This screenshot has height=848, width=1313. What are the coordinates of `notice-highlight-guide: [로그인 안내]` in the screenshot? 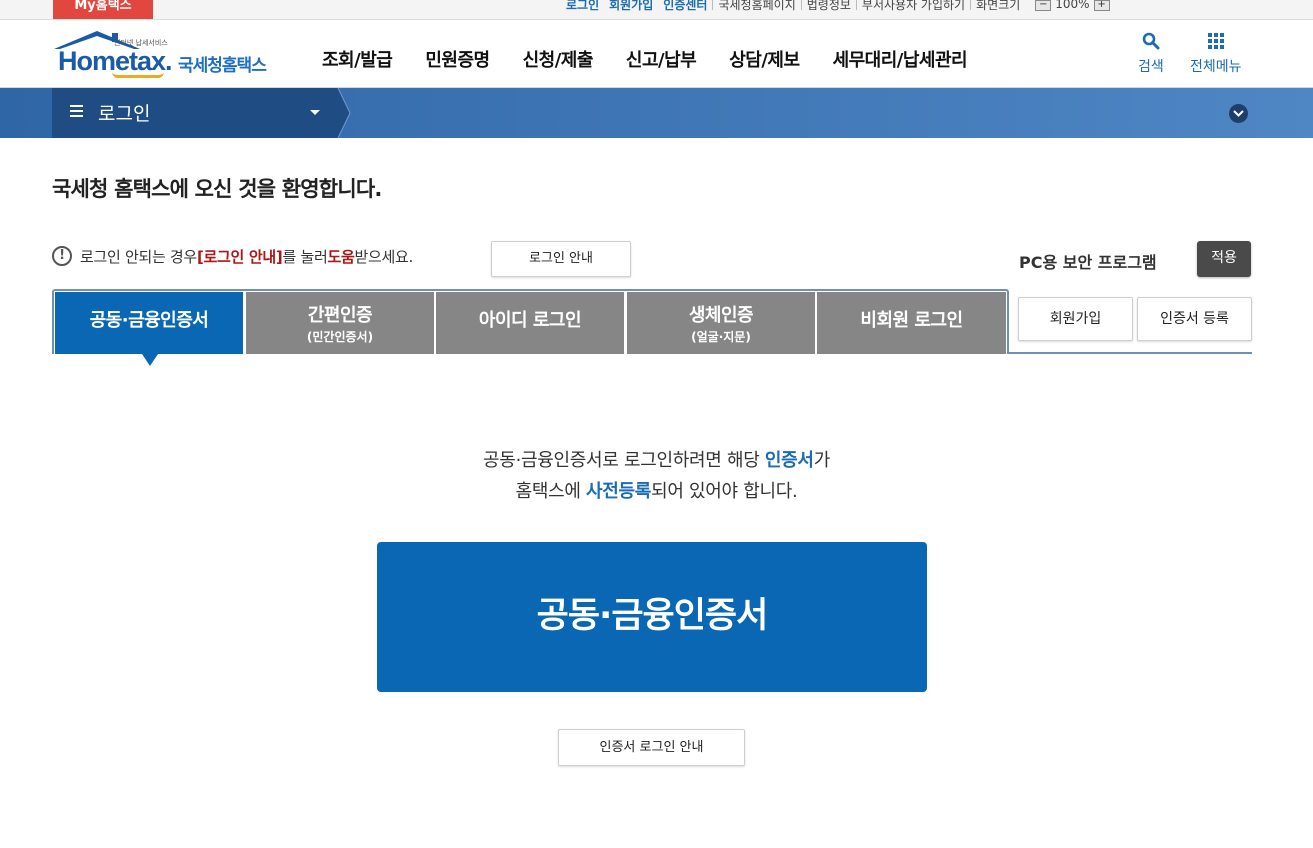 It's located at (239, 256).